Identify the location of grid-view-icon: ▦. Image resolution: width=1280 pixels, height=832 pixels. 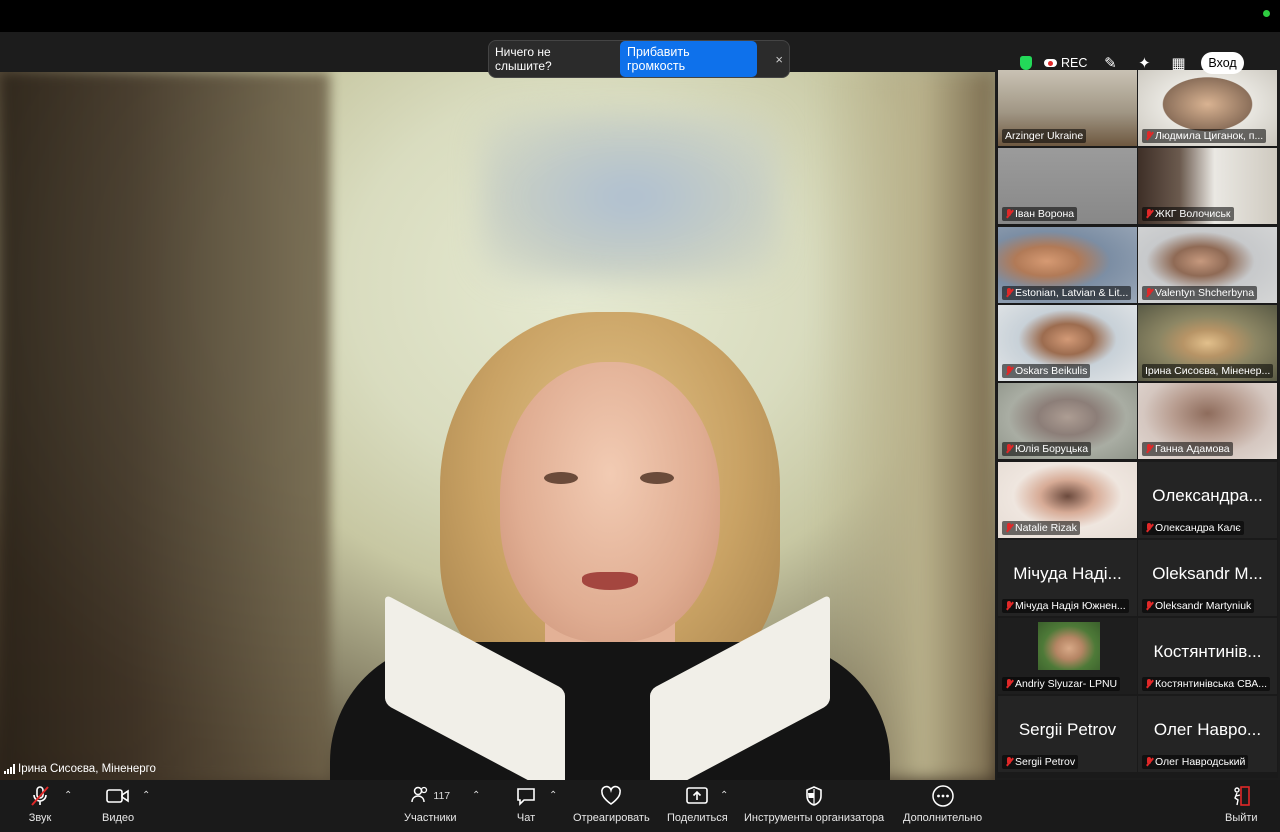
(1178, 63).